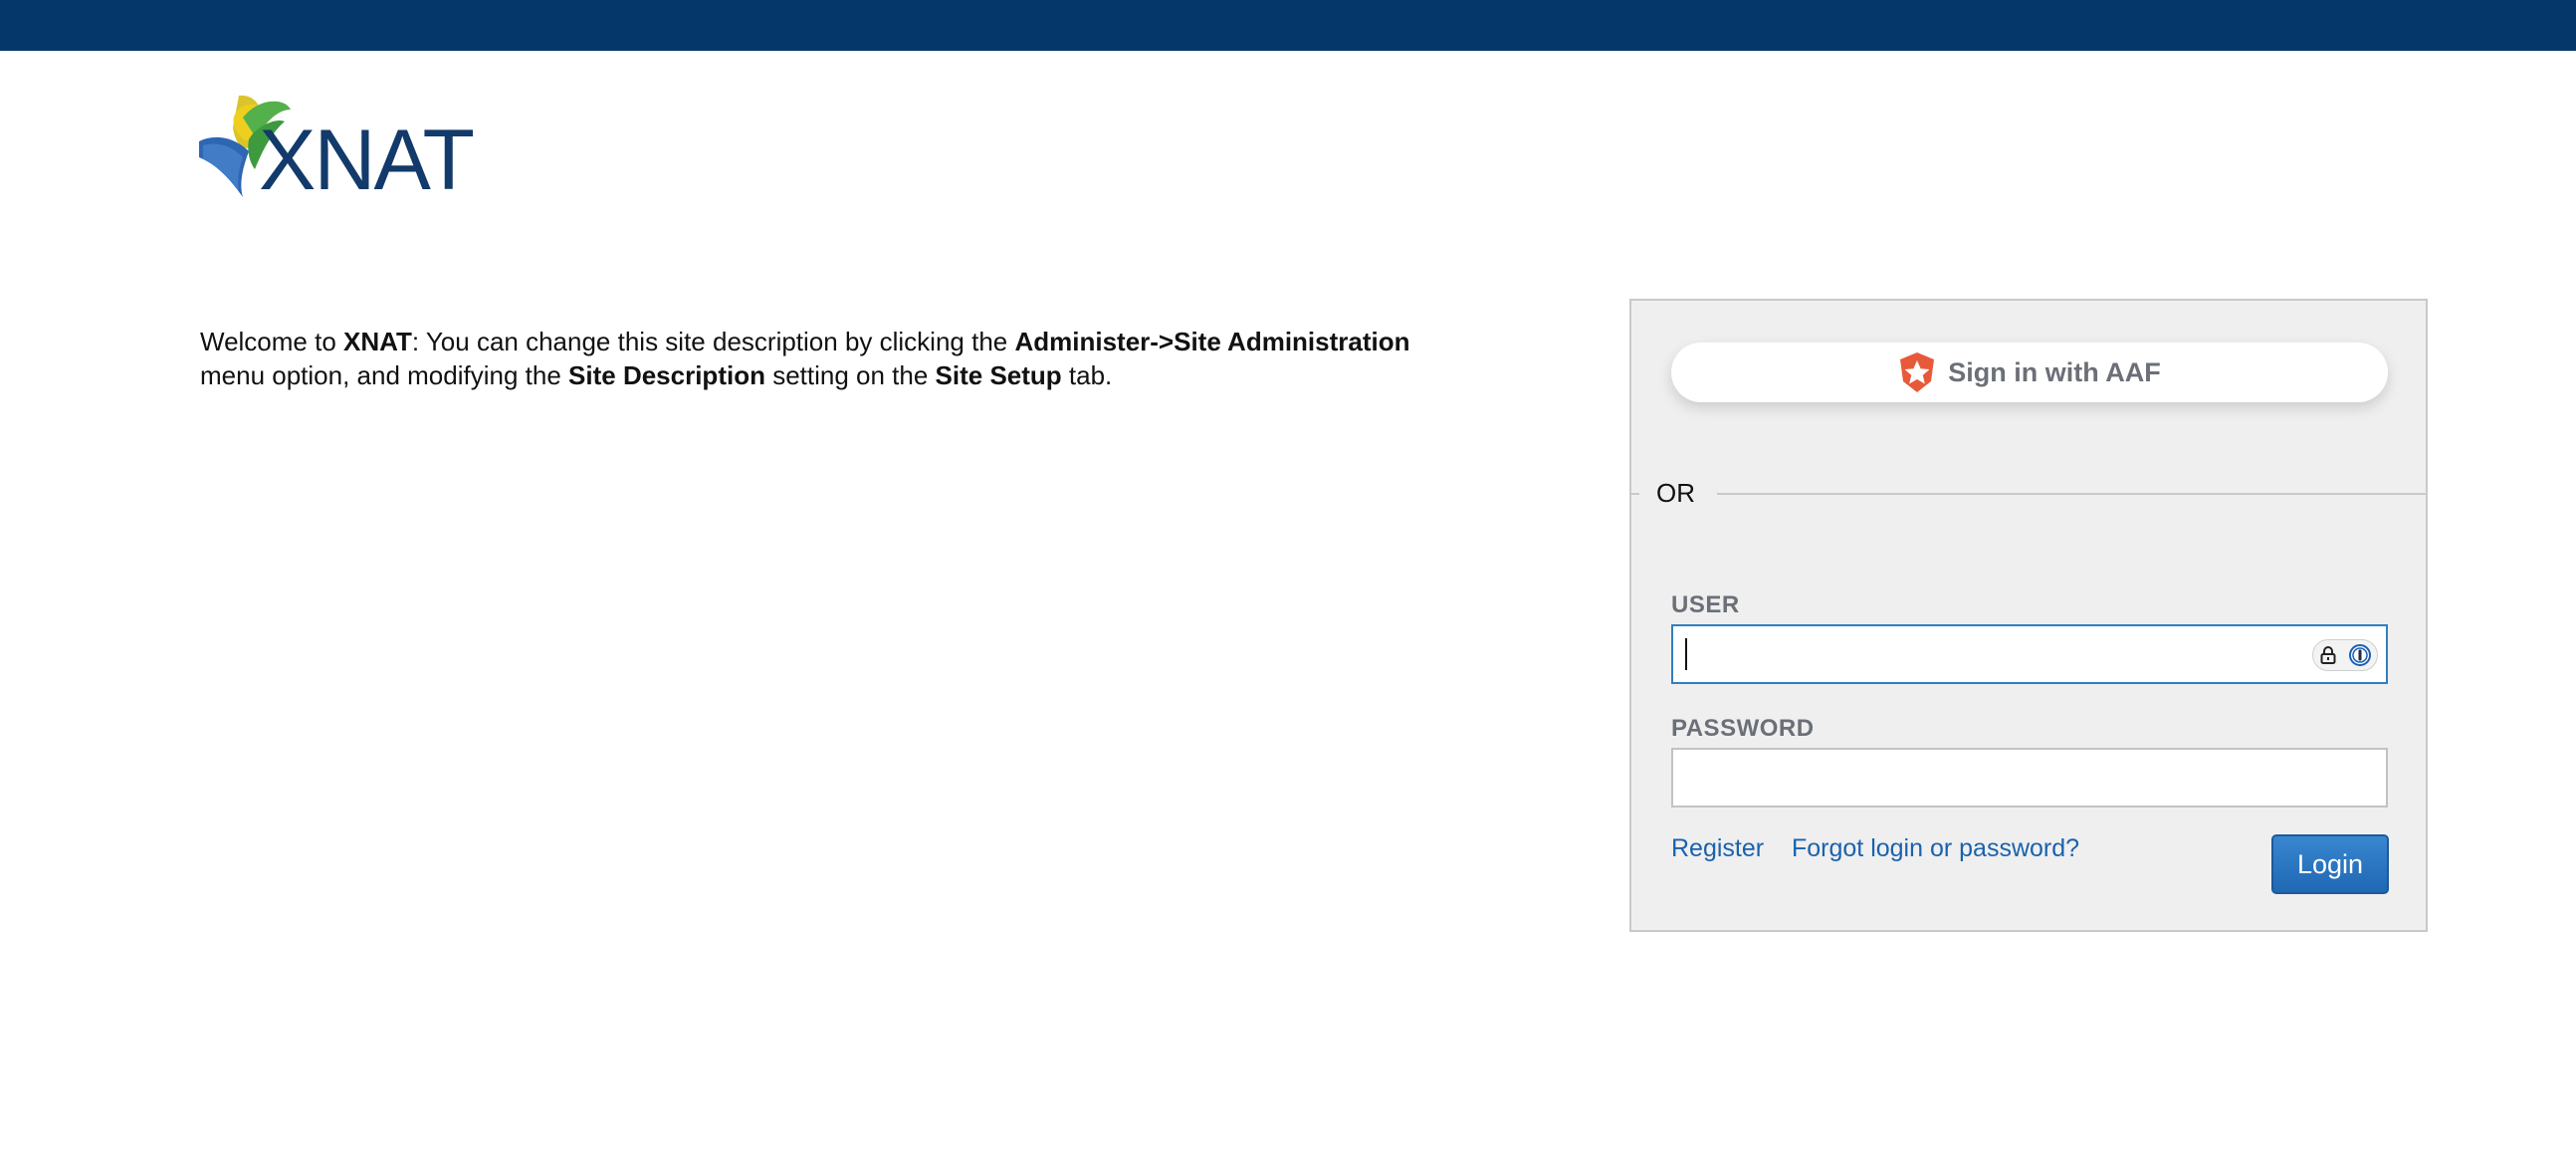  I want to click on user-label: USER, so click(1705, 604).